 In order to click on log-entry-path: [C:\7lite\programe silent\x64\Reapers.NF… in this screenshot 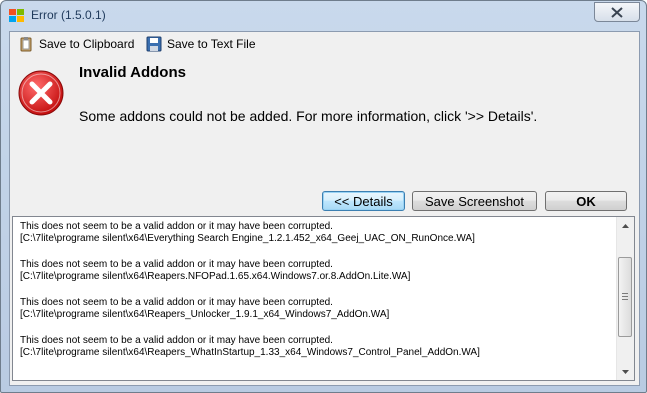, I will do `click(215, 276)`.